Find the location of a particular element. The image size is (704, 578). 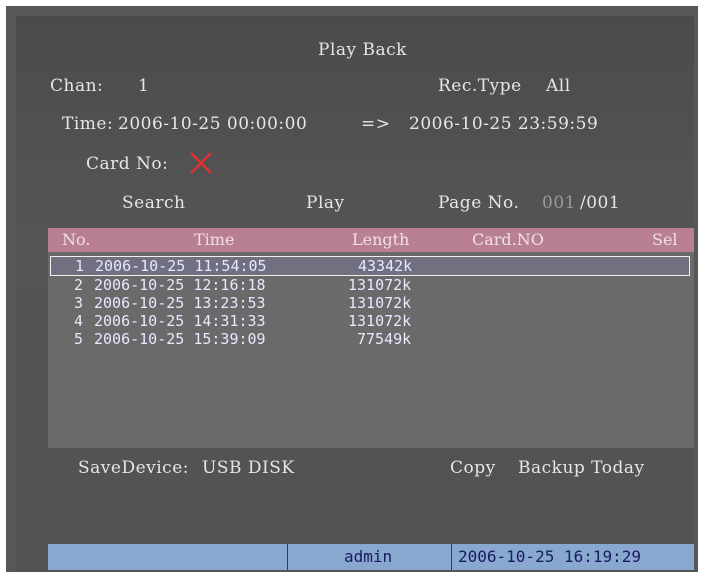

row-no: 2 is located at coordinates (79, 285).